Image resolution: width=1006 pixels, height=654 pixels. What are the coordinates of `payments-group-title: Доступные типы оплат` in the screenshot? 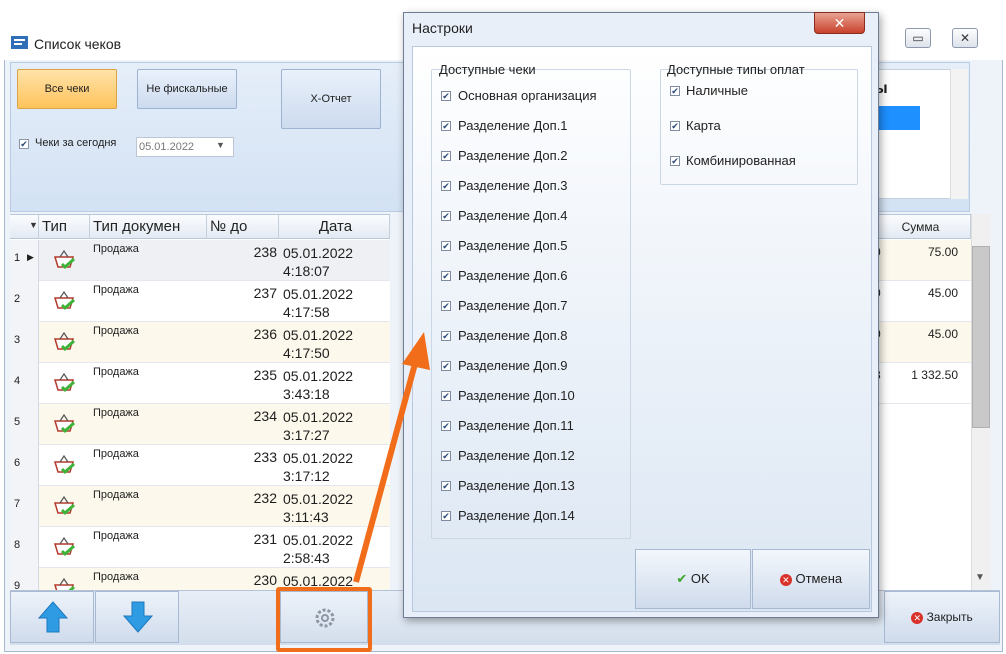 It's located at (736, 69).